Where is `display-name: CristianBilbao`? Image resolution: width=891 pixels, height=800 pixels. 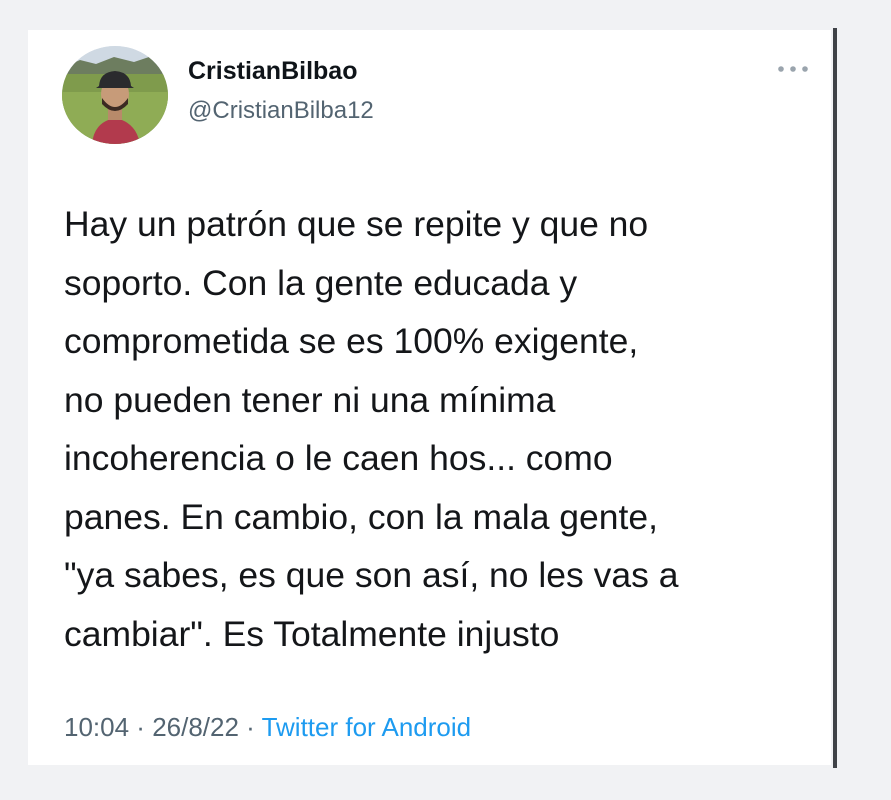 display-name: CristianBilbao is located at coordinates (272, 71).